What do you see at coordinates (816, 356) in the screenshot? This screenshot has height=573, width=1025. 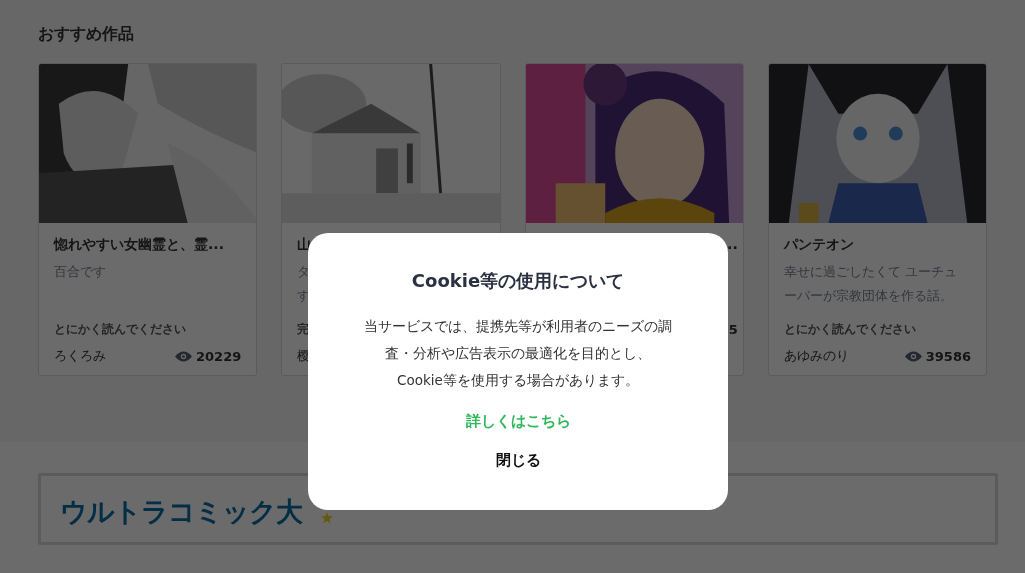 I see `card-author: あゆみのり` at bounding box center [816, 356].